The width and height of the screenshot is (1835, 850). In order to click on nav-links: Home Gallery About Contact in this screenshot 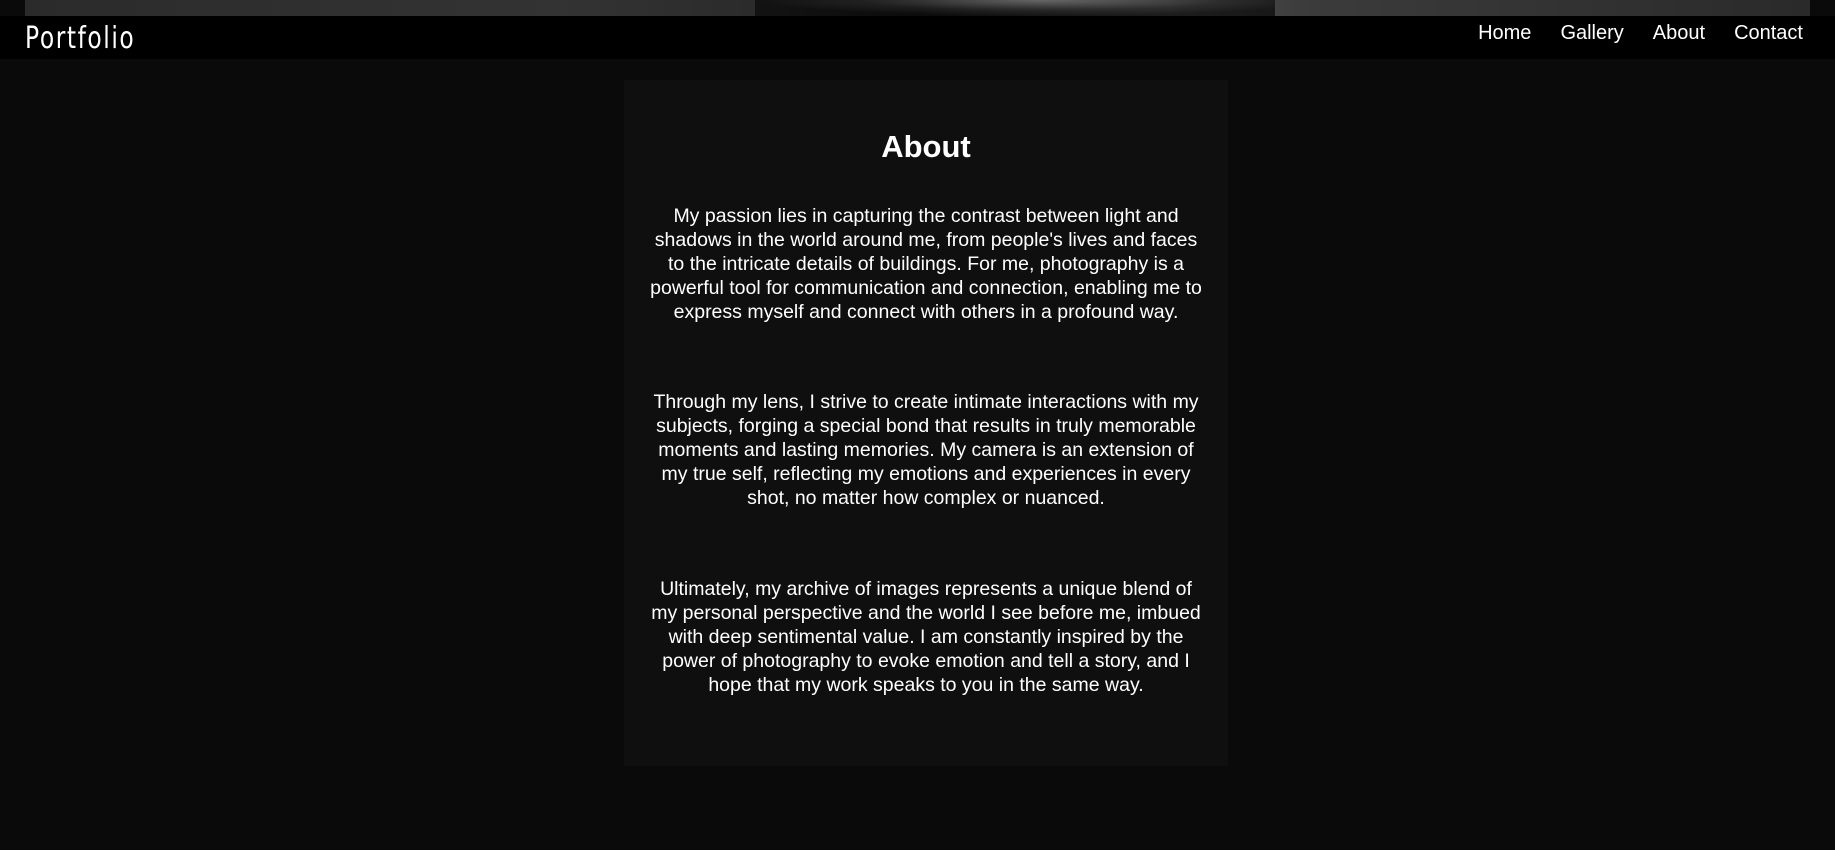, I will do `click(1640, 29)`.